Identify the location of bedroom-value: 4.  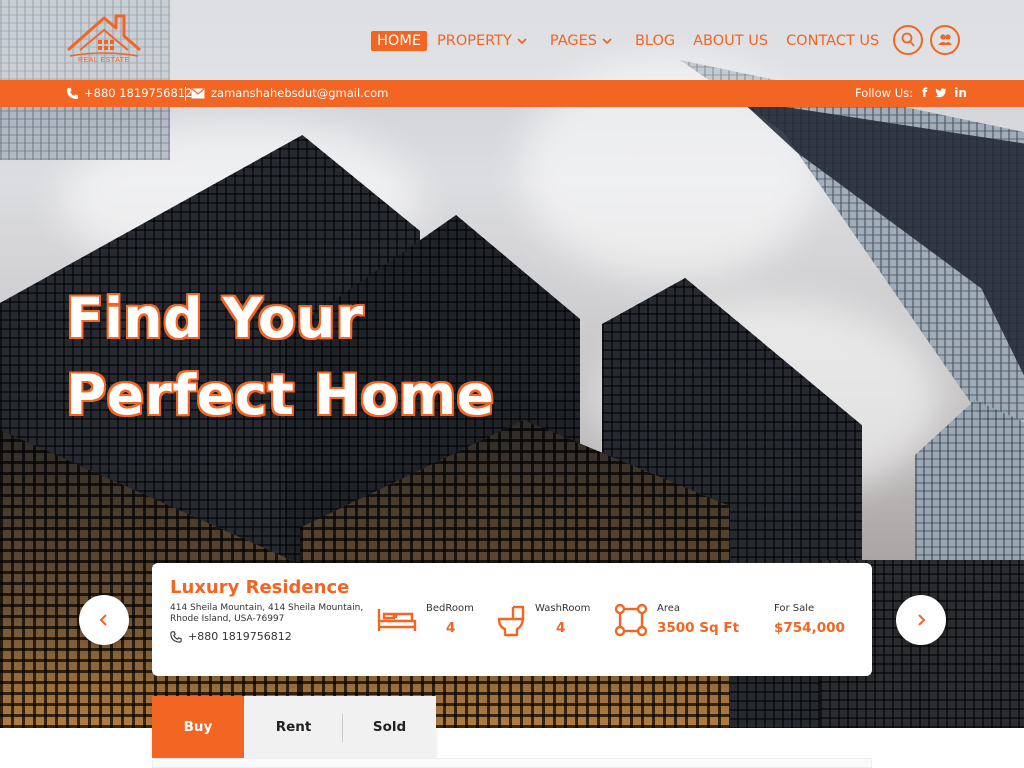
(451, 628).